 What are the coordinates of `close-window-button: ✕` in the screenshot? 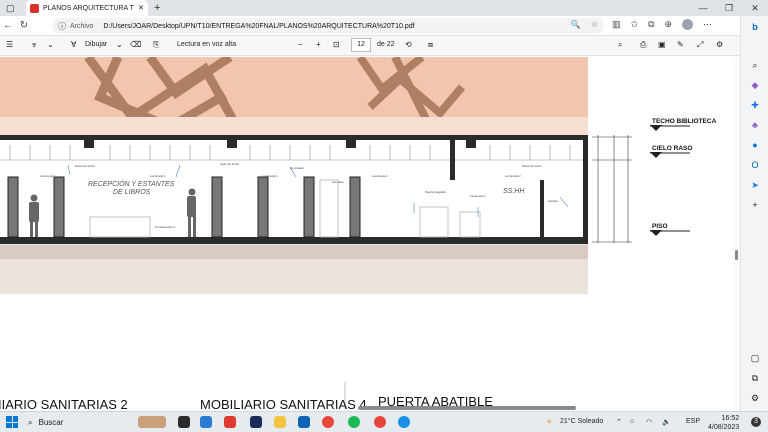 It's located at (755, 8).